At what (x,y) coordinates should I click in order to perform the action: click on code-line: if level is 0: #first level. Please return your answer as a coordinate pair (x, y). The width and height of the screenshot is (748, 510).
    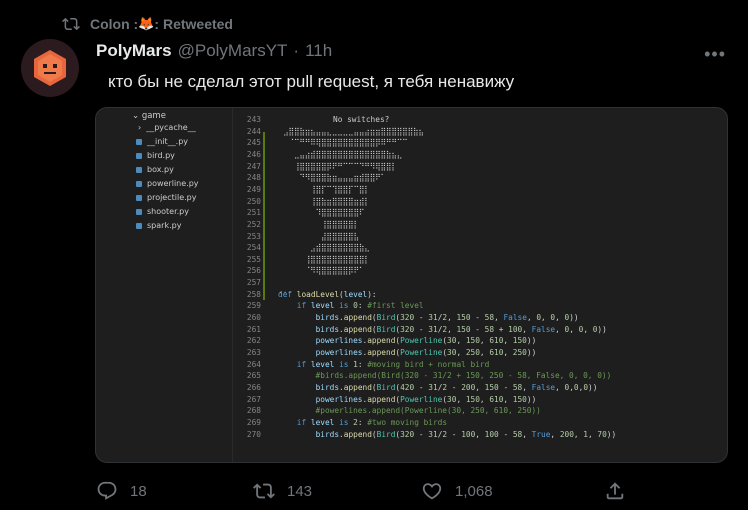
    Looking at the image, I should click on (360, 306).